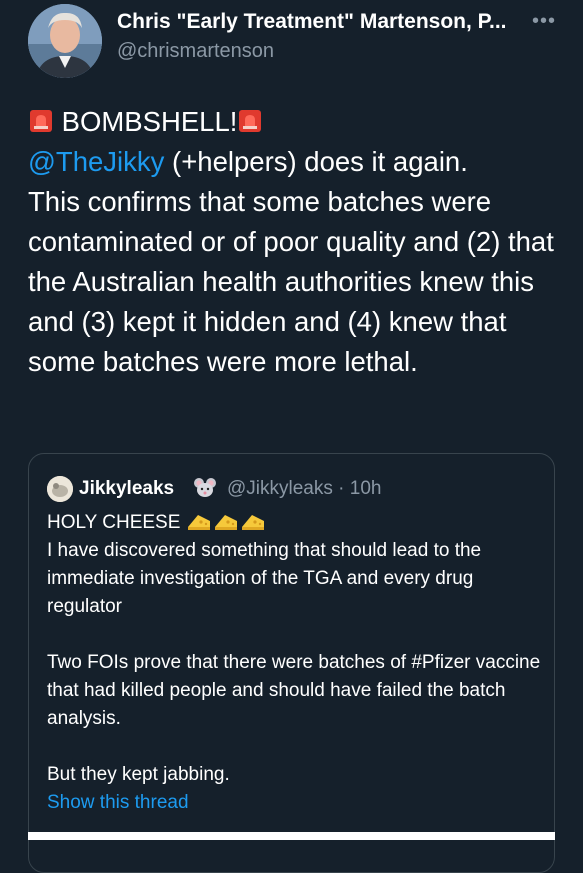 This screenshot has height=873, width=583. What do you see at coordinates (146, 121) in the screenshot?
I see `tweet-headline: BOMBSHELL!` at bounding box center [146, 121].